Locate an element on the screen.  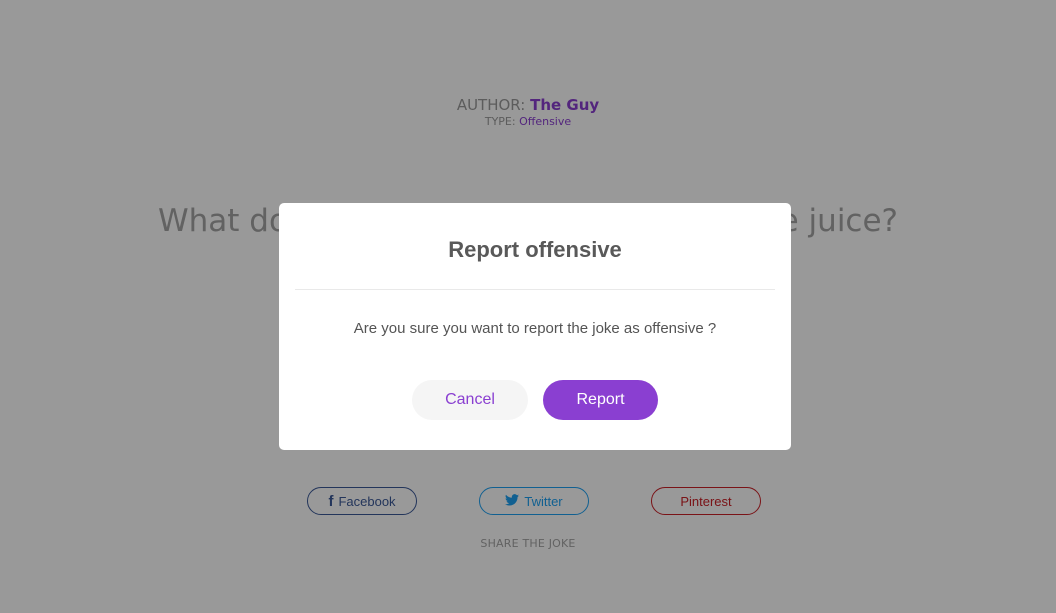
cancel-button: Cancel is located at coordinates (470, 400).